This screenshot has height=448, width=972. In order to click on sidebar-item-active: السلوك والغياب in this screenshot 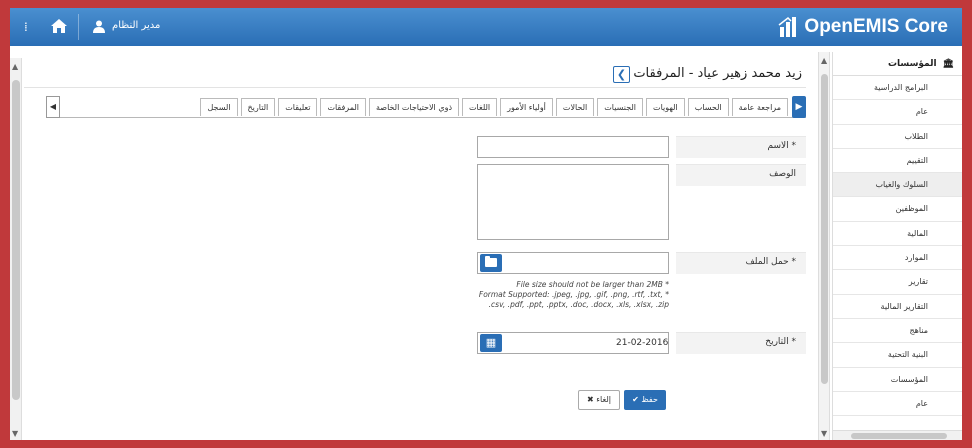, I will do `click(897, 185)`.